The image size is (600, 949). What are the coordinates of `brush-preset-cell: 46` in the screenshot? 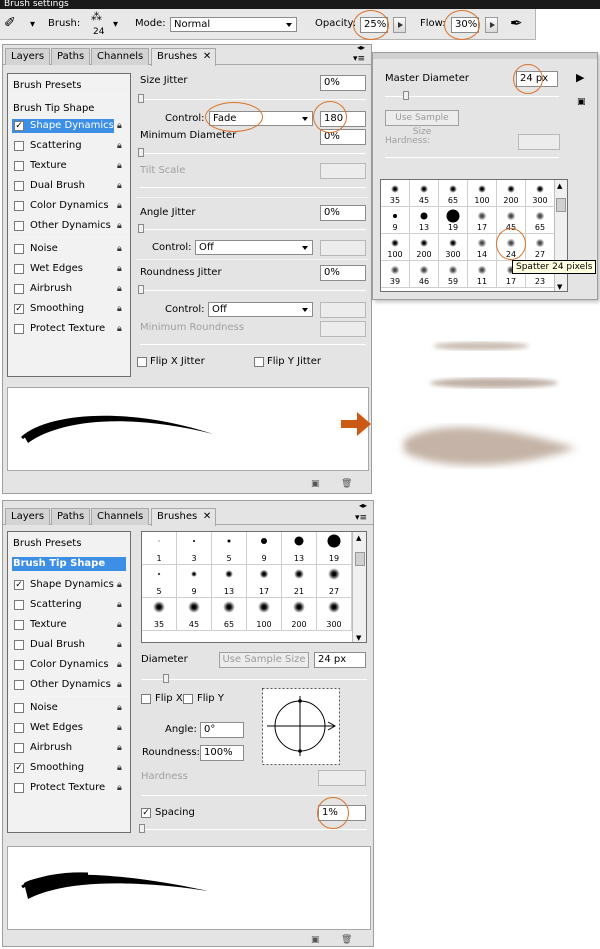 It's located at (424, 274).